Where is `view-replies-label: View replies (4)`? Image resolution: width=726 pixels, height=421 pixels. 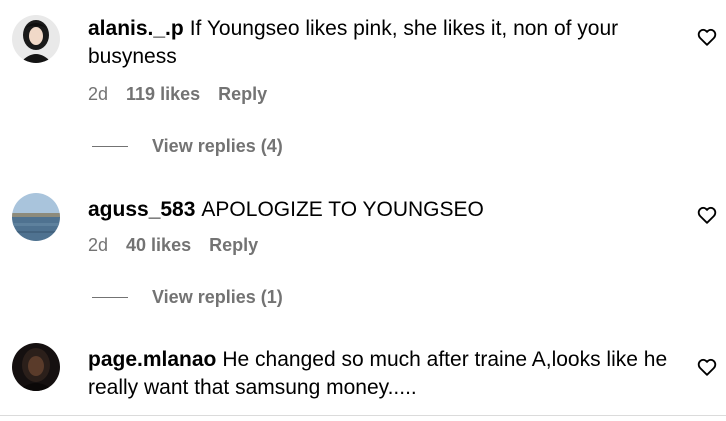
view-replies-label: View replies (4) is located at coordinates (217, 146).